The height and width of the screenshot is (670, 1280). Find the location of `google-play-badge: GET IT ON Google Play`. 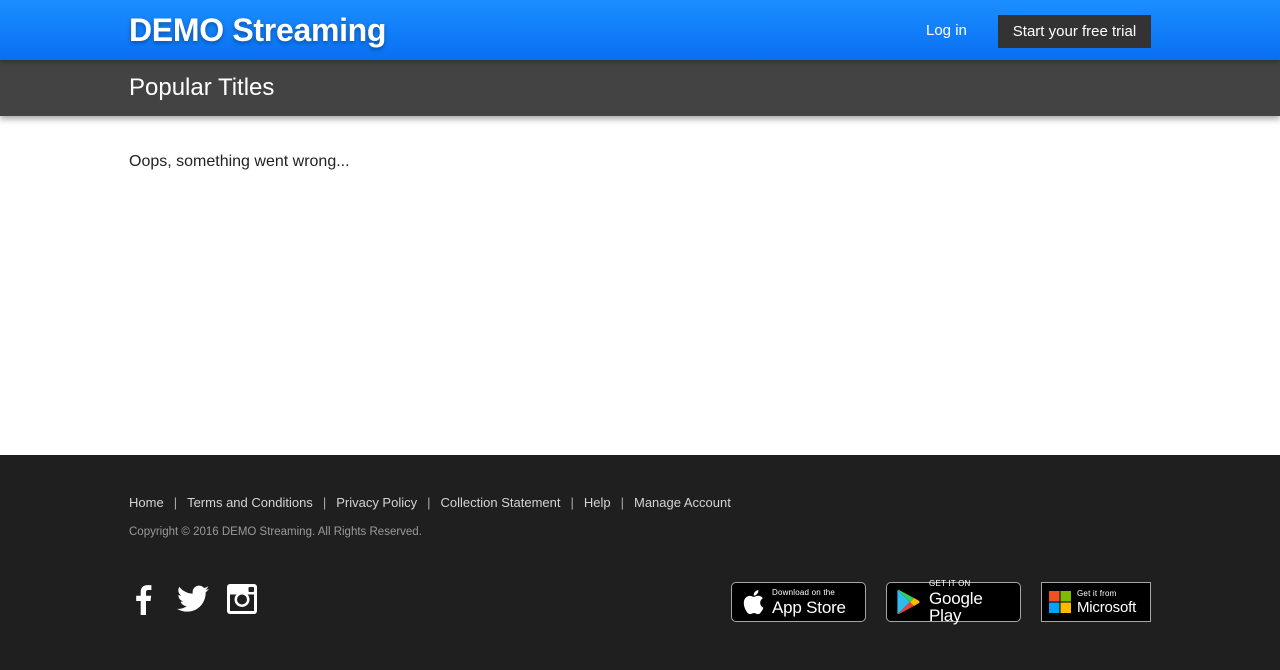

google-play-badge: GET IT ON Google Play is located at coordinates (953, 602).